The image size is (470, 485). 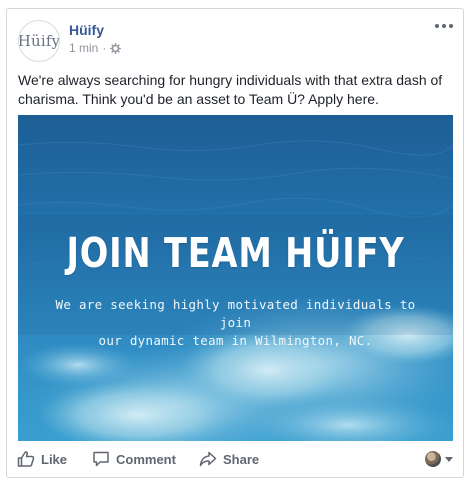 I want to click on post-action-bar: Like Comment Share, so click(x=235, y=462).